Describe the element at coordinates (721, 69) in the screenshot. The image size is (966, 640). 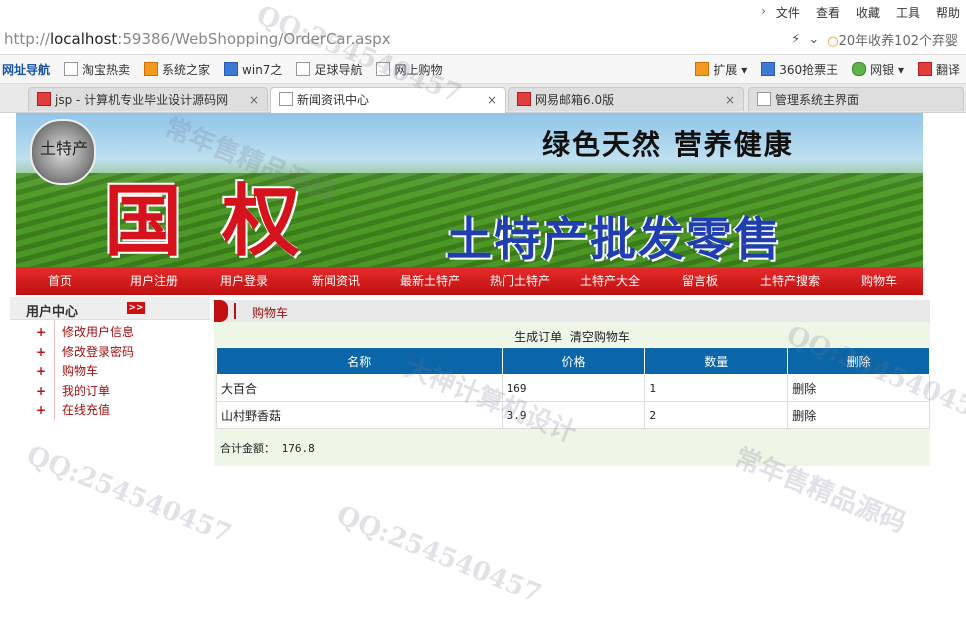
I see `extensions-button: 扩展 ▾` at that location.